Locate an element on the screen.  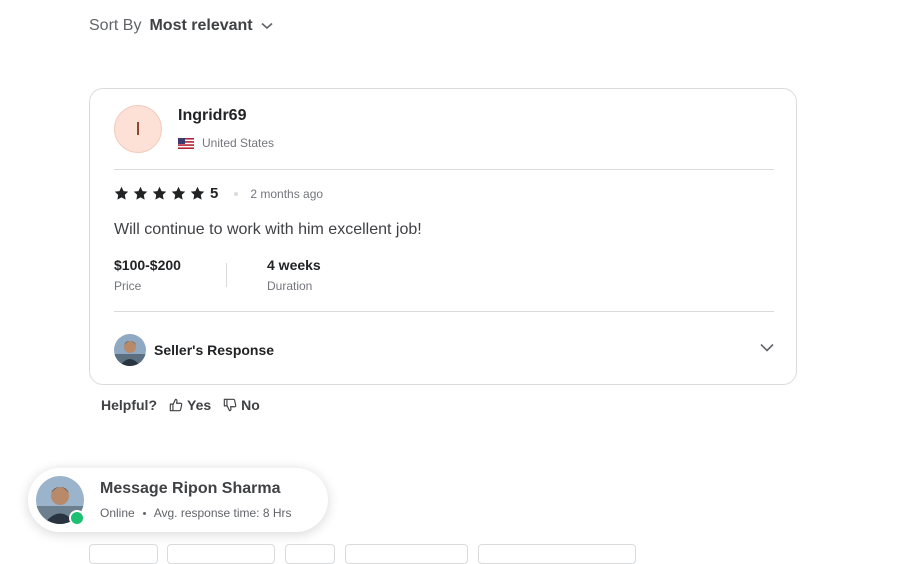
response-time: Avg. response time: 8 Hrs is located at coordinates (222, 513).